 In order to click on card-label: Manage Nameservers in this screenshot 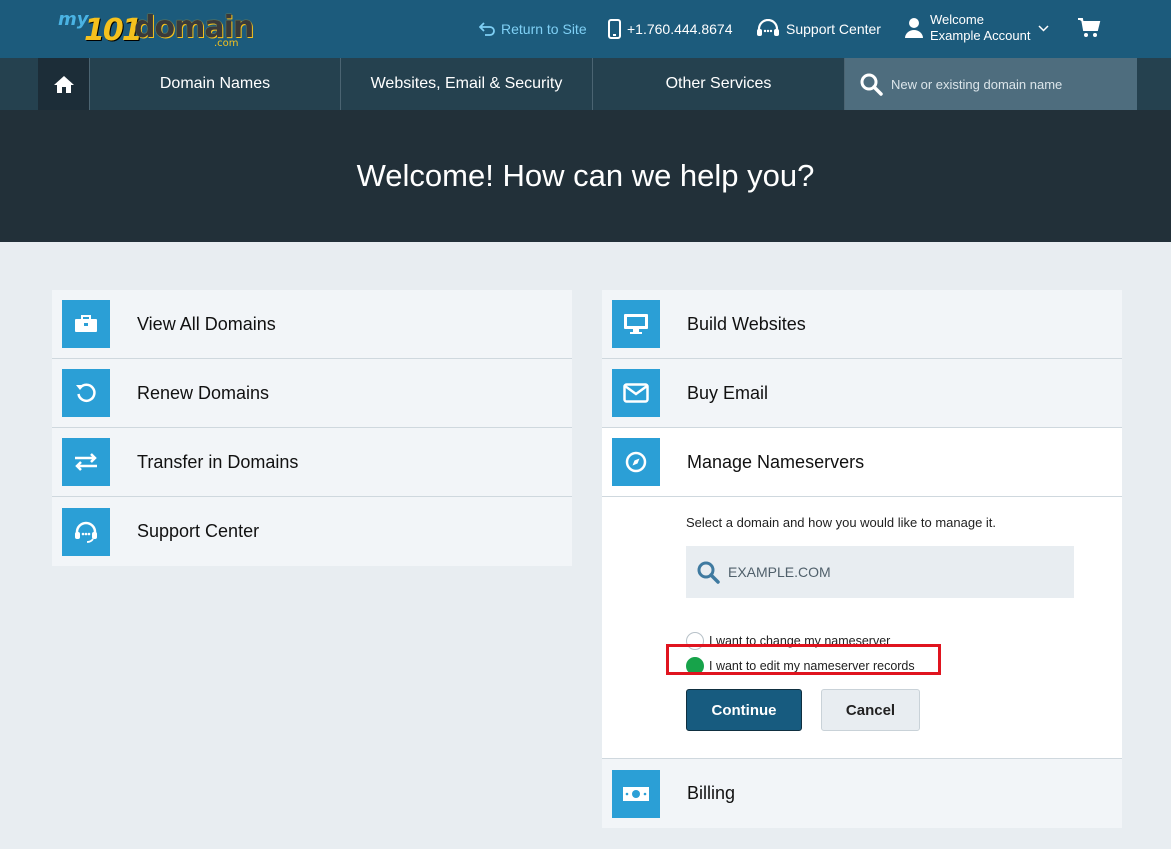, I will do `click(776, 461)`.